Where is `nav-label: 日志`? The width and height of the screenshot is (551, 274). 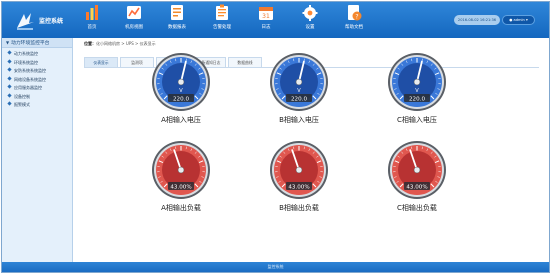
nav-label: 日志 is located at coordinates (266, 27).